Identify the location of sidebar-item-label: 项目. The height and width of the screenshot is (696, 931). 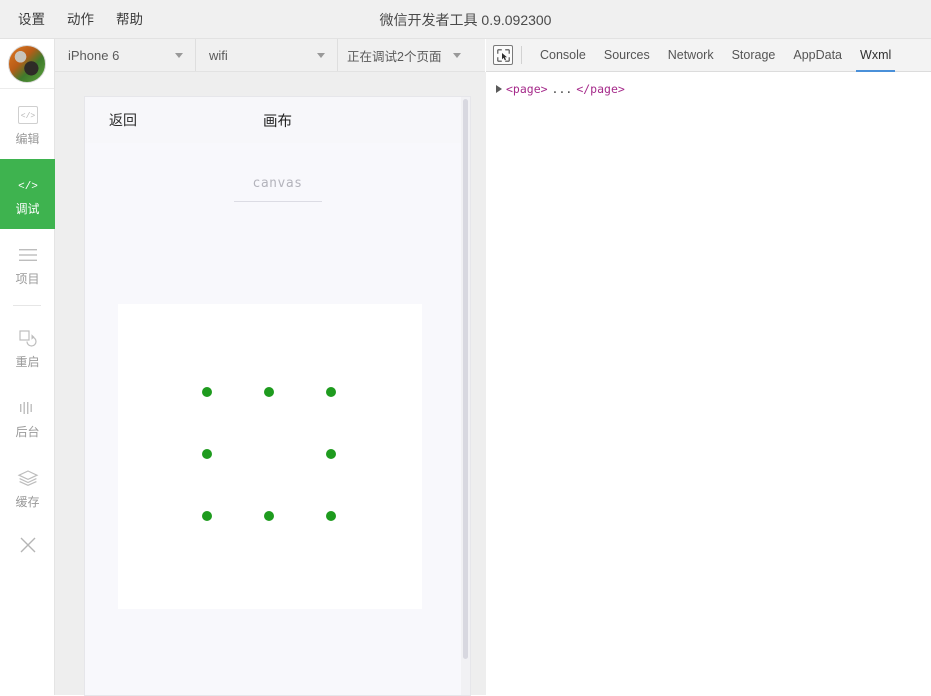
(27, 278).